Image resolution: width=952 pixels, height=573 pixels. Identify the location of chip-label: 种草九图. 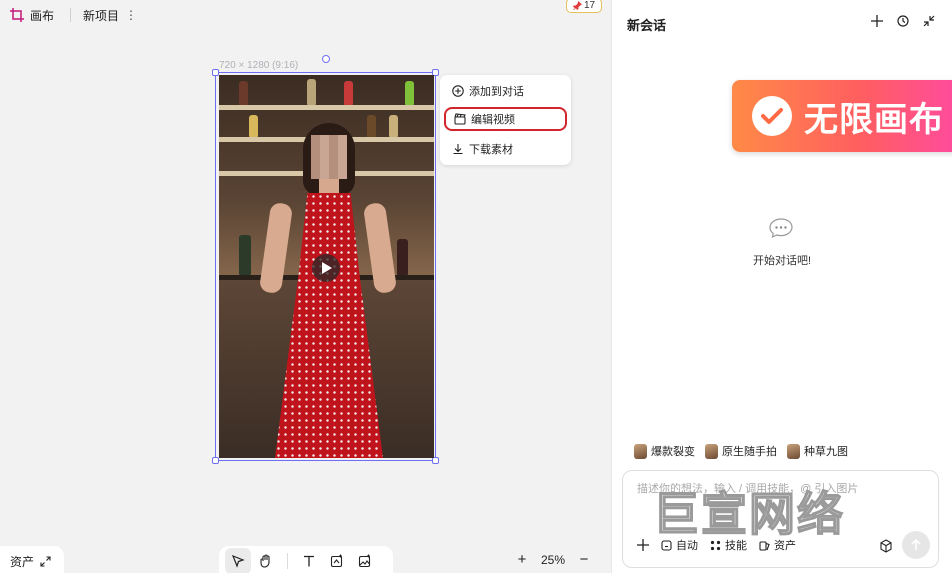
(826, 452).